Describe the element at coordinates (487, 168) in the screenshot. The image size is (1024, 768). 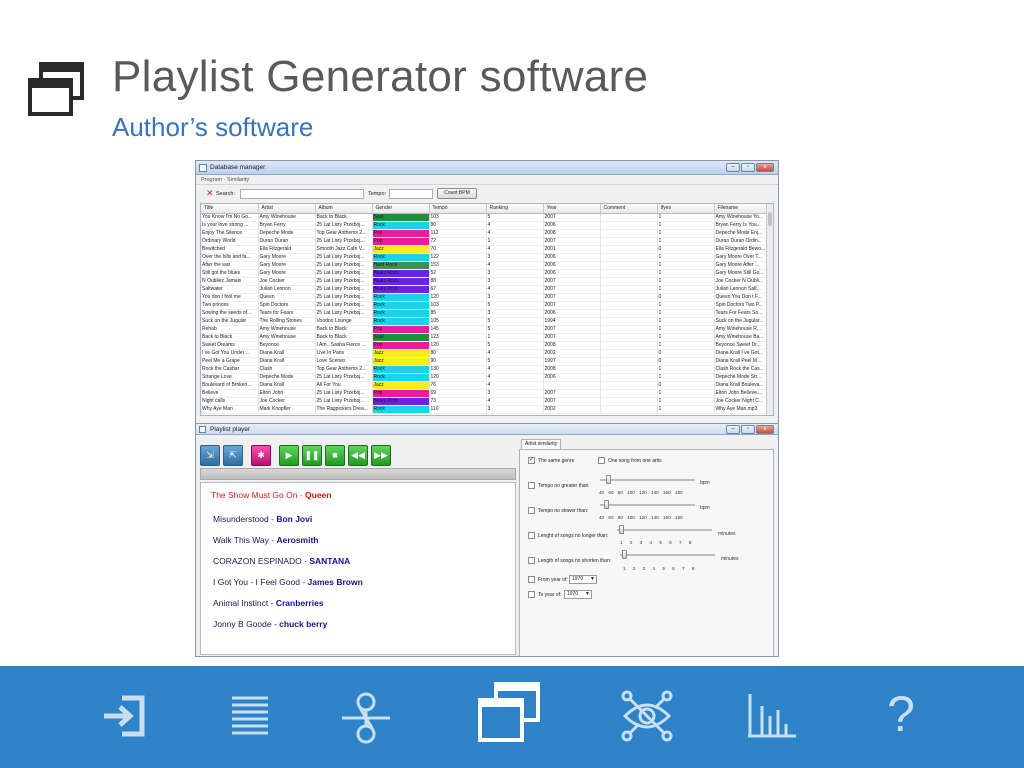
I see `database-window-titlebar: Database manager – ▫ x` at that location.